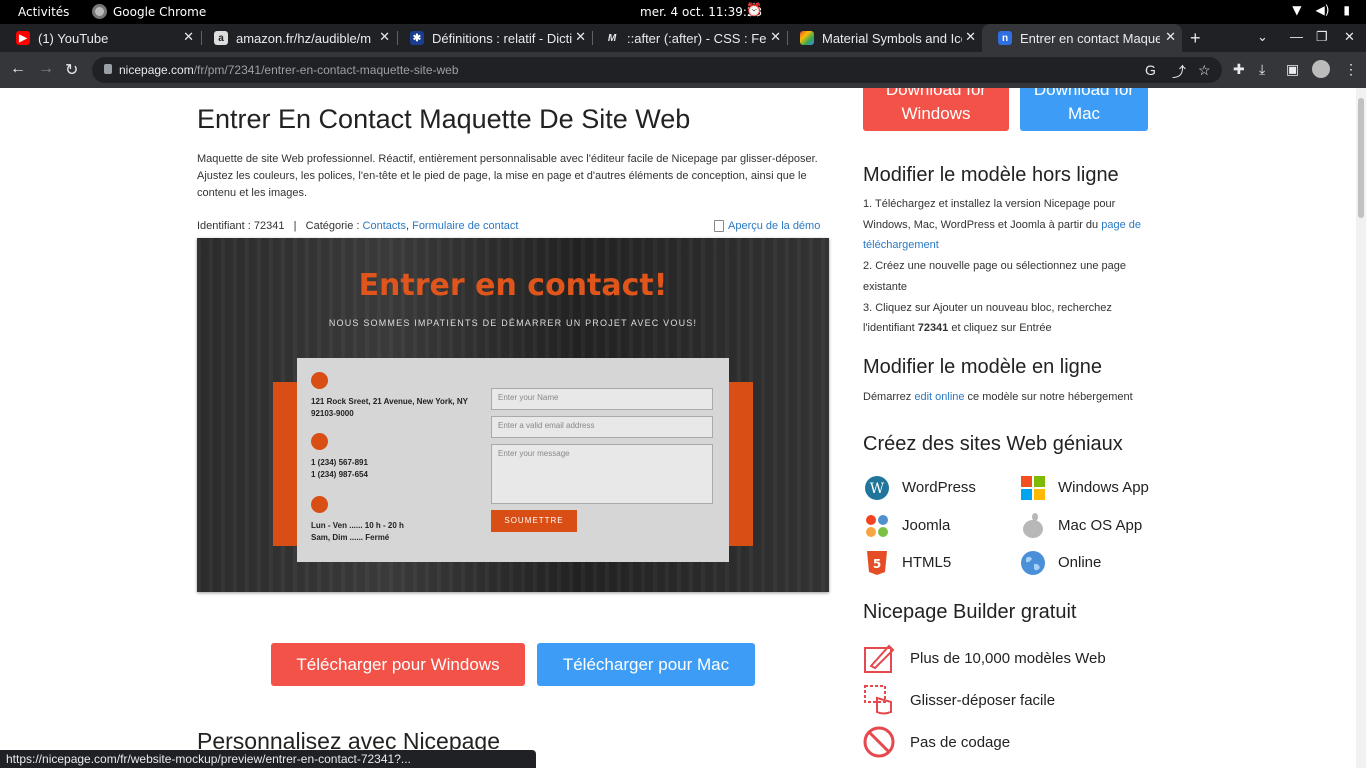  Describe the element at coordinates (1262, 37) in the screenshot. I see `tab-search-icon: ⌄` at that location.